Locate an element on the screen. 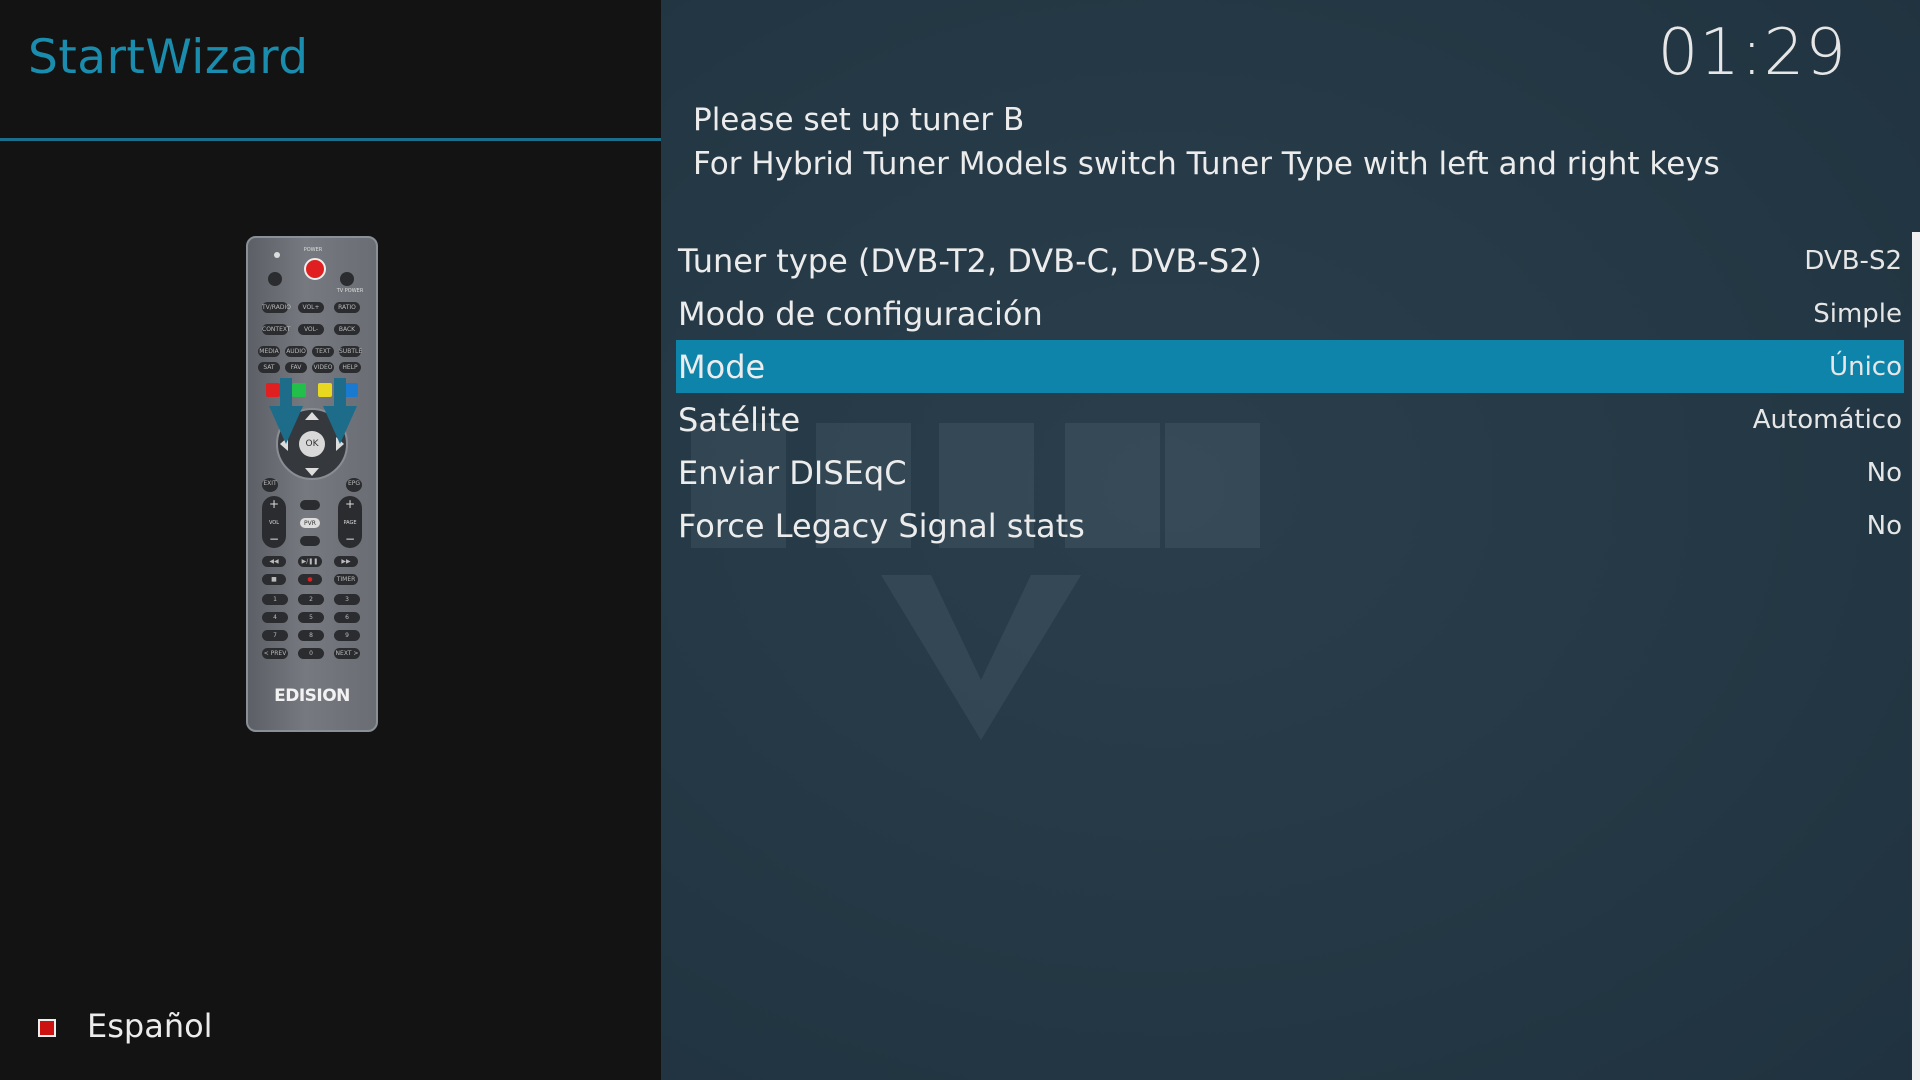 The height and width of the screenshot is (1080, 1920). remote-key: AUDIO is located at coordinates (296, 351).